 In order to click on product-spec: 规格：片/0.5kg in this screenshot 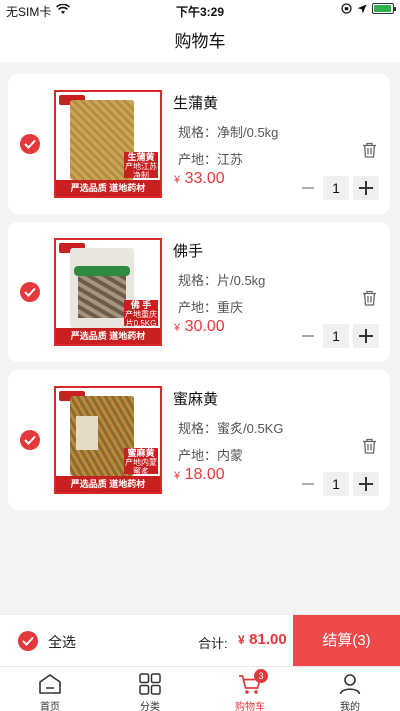, I will do `click(222, 280)`.